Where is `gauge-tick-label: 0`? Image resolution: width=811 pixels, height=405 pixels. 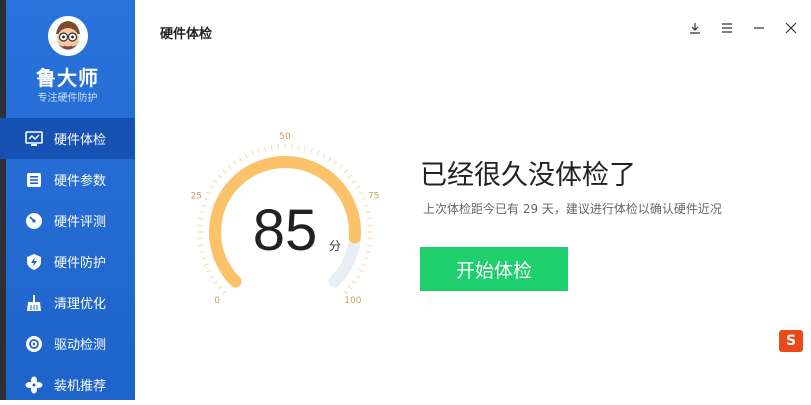 gauge-tick-label: 0 is located at coordinates (217, 301).